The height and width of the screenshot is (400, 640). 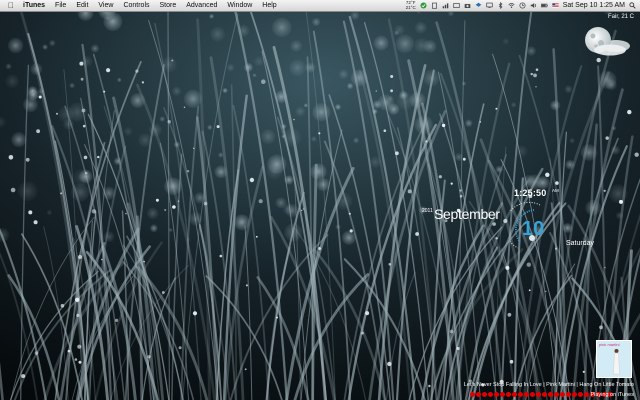 What do you see at coordinates (36, 5) in the screenshot?
I see `menu-itunes: iTunes` at bounding box center [36, 5].